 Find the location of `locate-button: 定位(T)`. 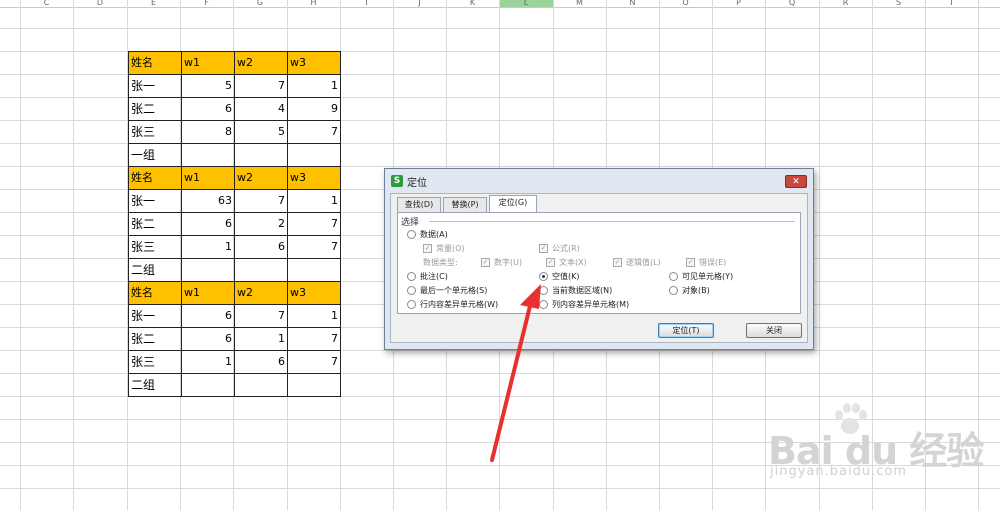

locate-button: 定位(T) is located at coordinates (686, 330).